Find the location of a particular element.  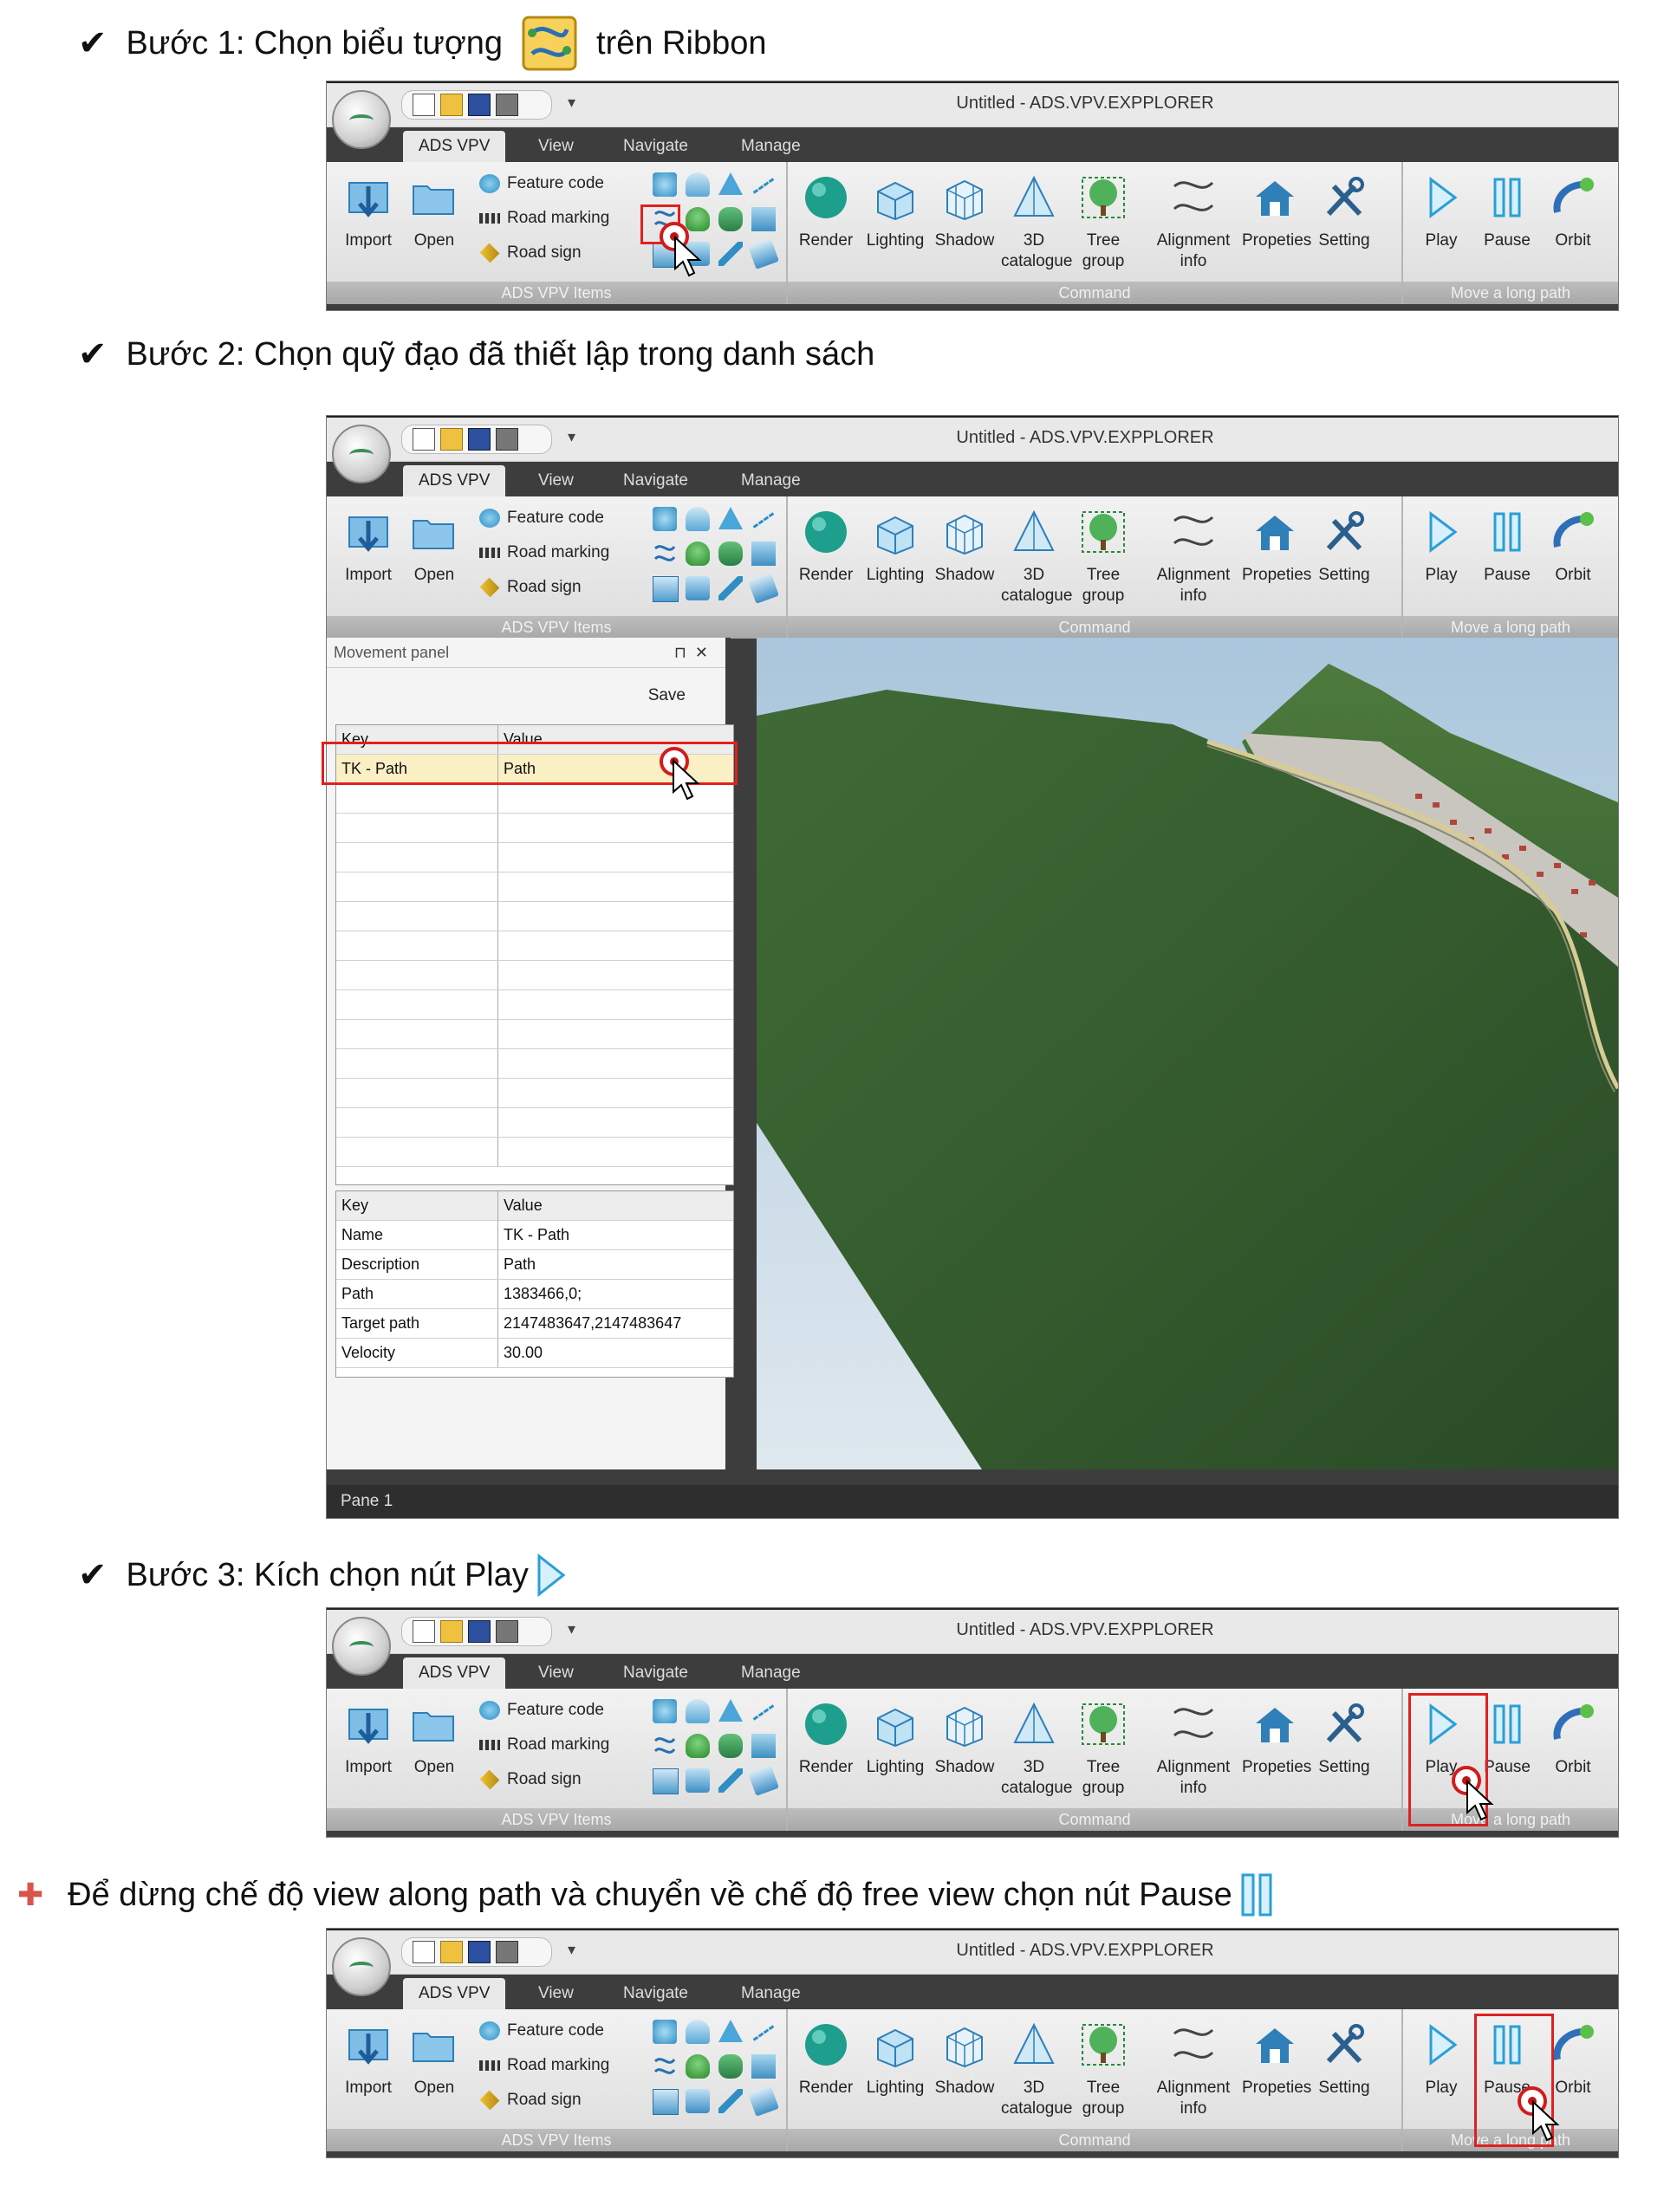

prop-value: 30.00 is located at coordinates (615, 1353).